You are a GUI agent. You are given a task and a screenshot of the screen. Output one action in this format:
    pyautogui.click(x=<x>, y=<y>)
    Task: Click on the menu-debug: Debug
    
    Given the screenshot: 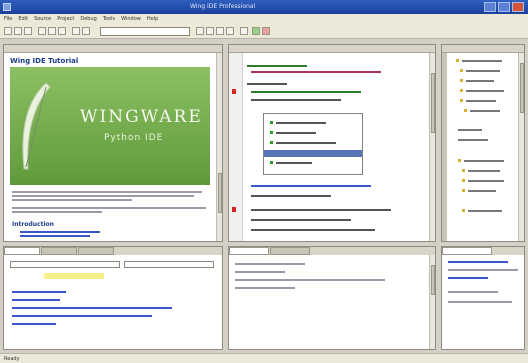 What is the action you would take?
    pyautogui.click(x=88, y=19)
    